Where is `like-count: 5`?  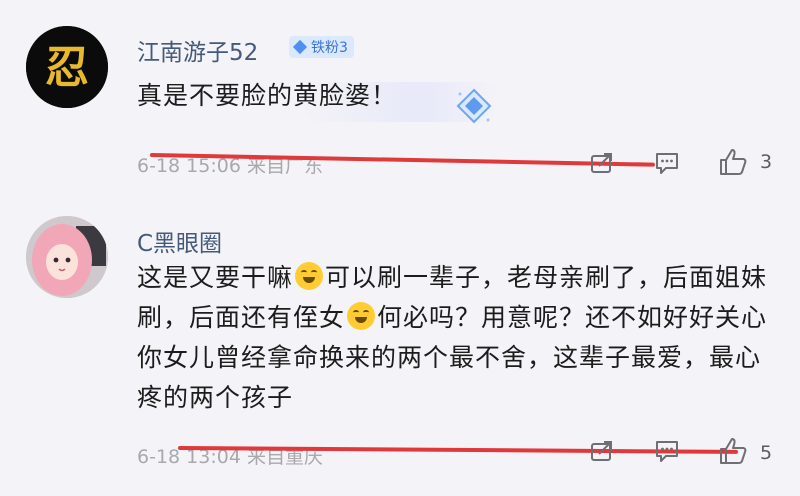
like-count: 5 is located at coordinates (766, 453).